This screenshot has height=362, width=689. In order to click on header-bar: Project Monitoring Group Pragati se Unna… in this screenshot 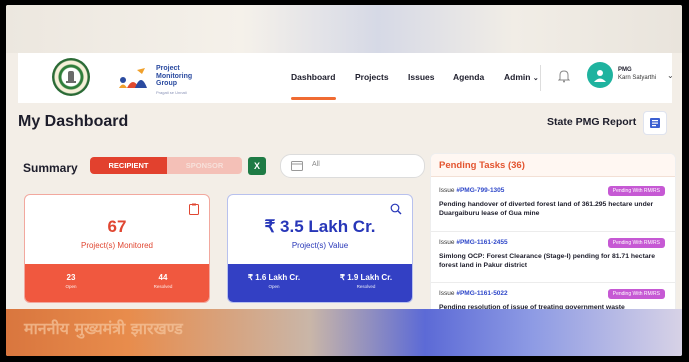, I will do `click(346, 78)`.